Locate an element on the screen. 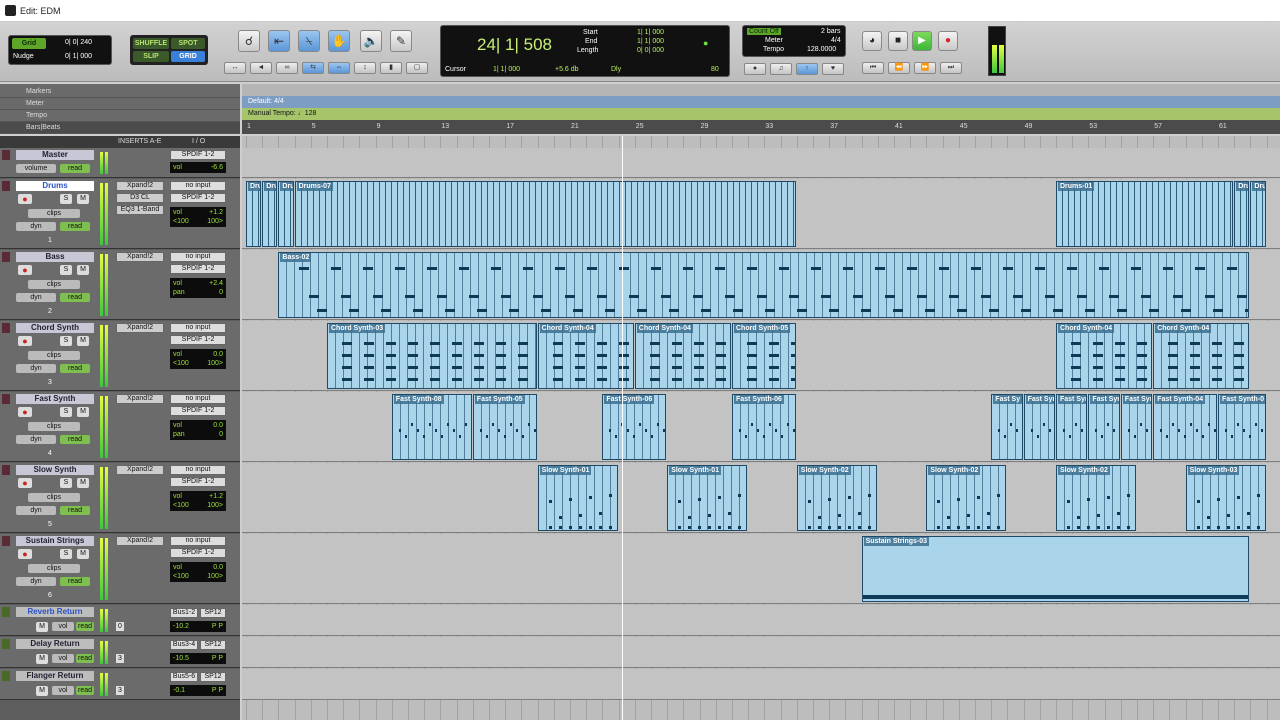  input-selector: Bus3-4 is located at coordinates (184, 645).